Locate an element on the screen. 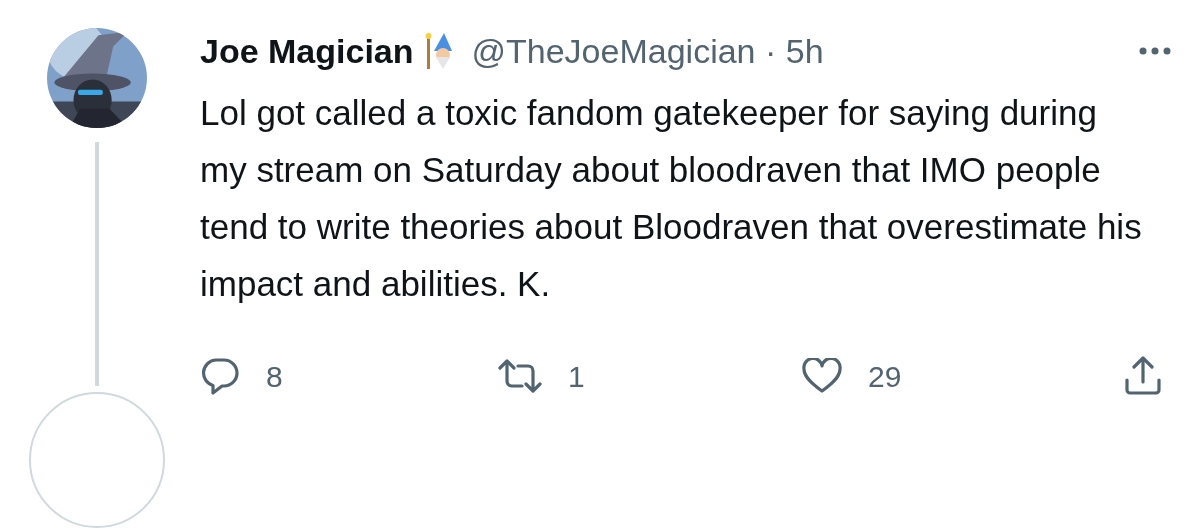 The image size is (1199, 528). share-icon is located at coordinates (1143, 376).